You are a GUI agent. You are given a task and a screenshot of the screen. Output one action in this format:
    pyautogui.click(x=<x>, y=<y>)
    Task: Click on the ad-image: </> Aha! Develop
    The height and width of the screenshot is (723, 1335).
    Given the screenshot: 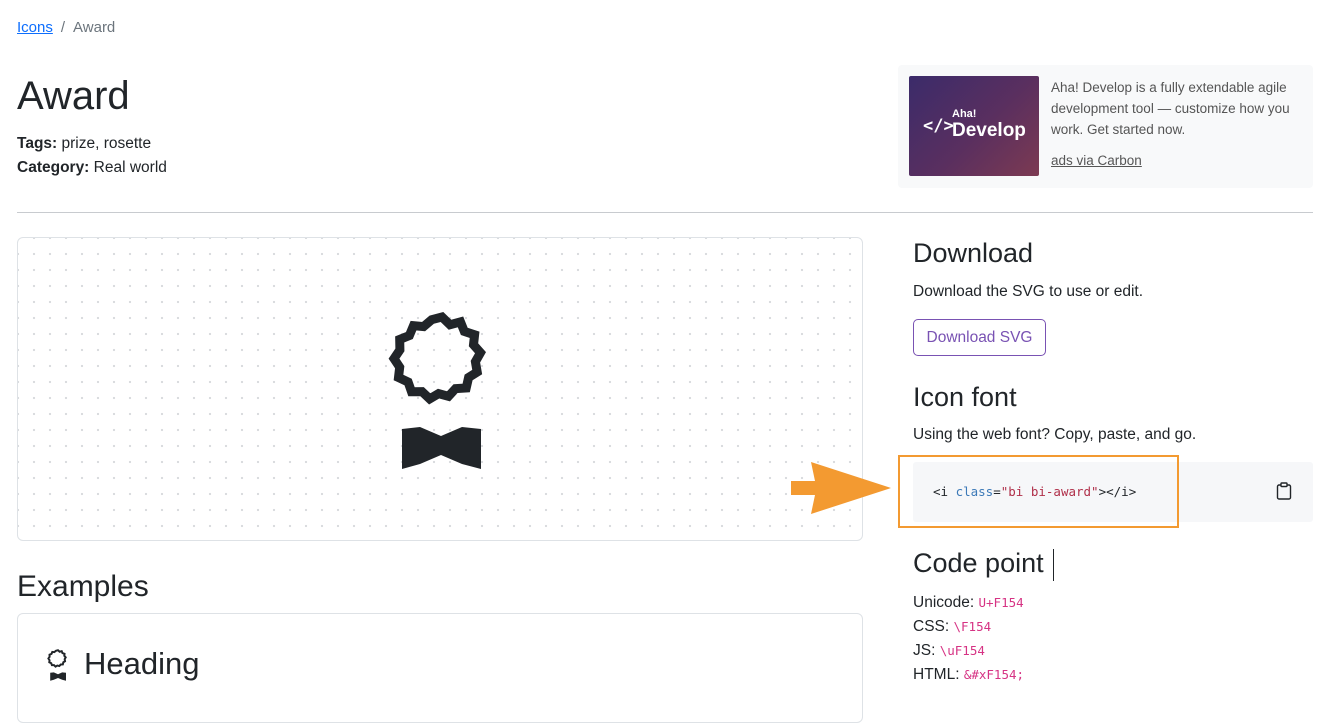 What is the action you would take?
    pyautogui.click(x=974, y=126)
    